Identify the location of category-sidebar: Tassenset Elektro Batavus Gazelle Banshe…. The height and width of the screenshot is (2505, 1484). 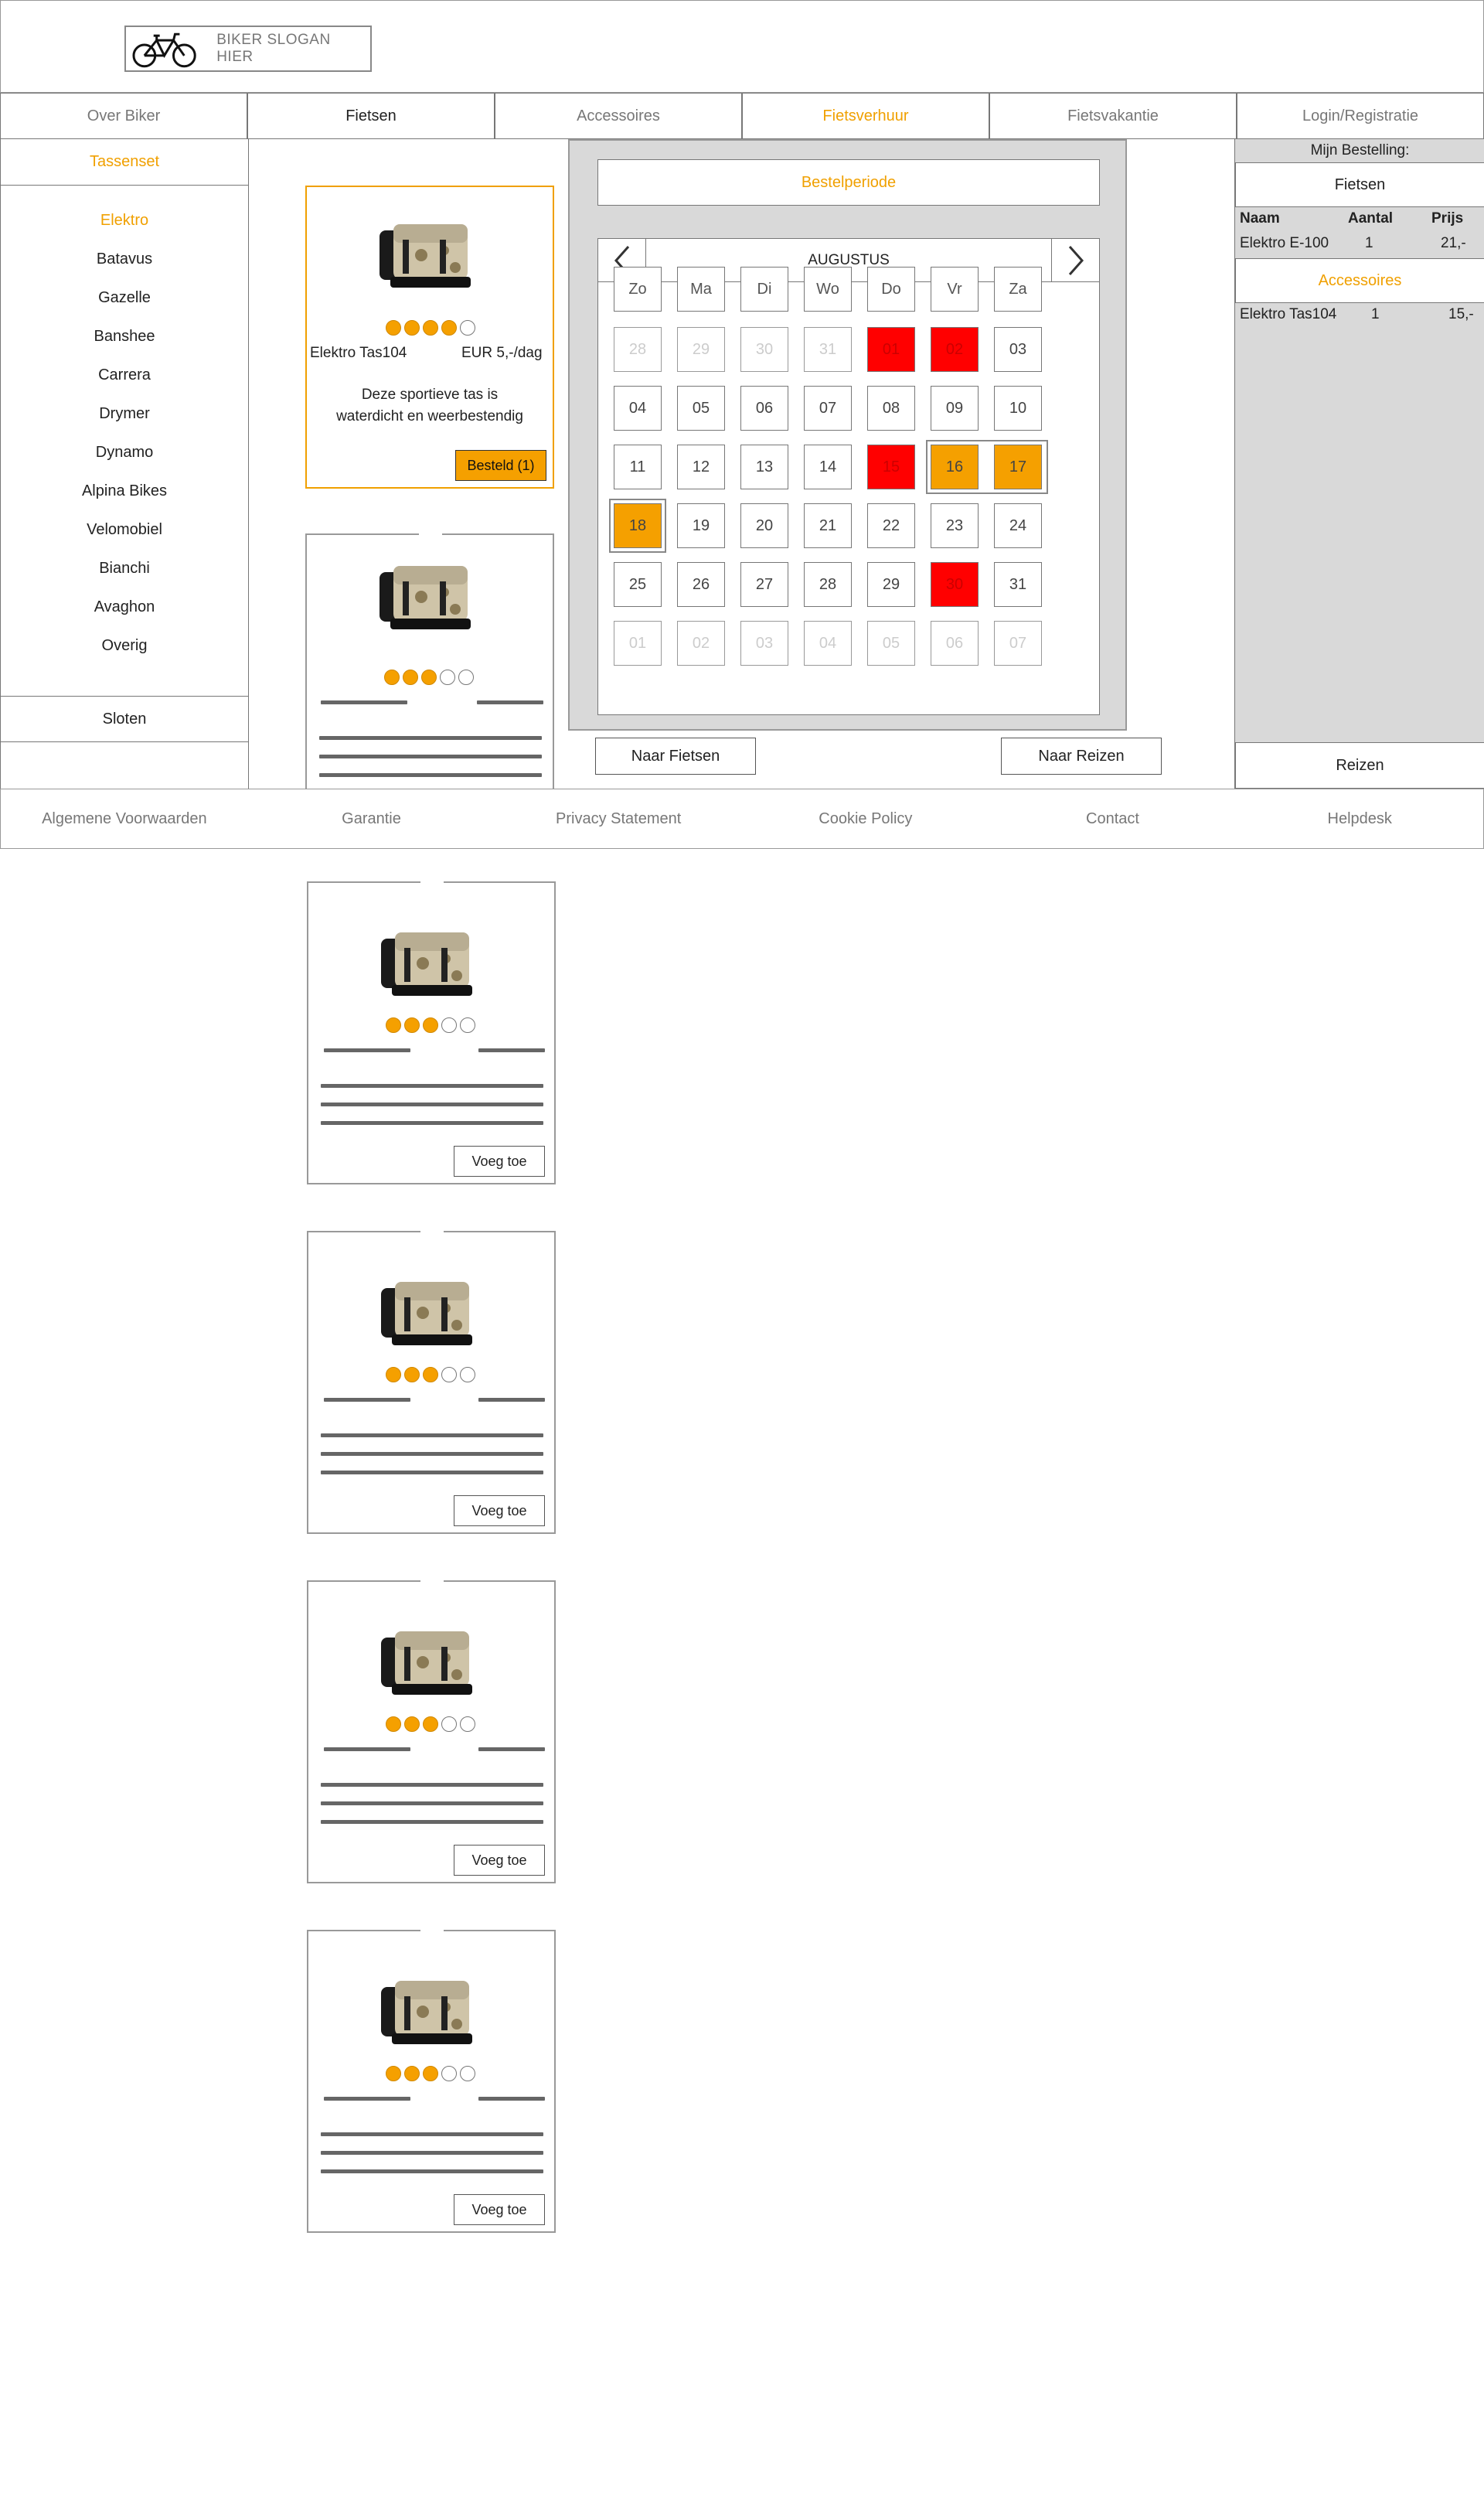
(124, 464).